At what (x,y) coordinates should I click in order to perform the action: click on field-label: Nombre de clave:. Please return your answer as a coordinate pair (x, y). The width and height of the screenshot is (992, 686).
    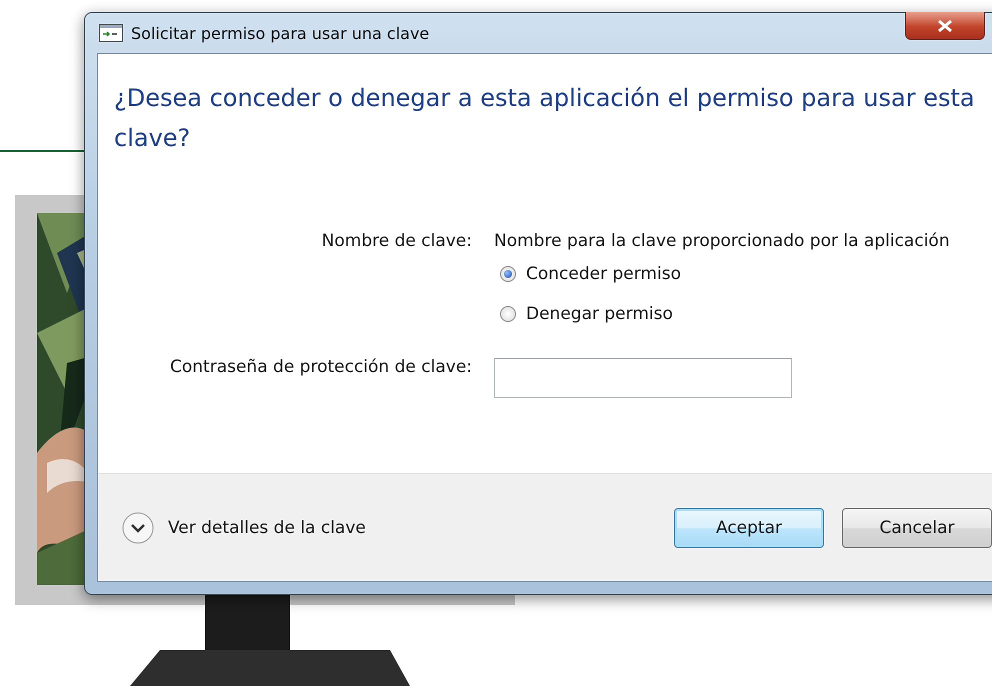
    Looking at the image, I should click on (396, 241).